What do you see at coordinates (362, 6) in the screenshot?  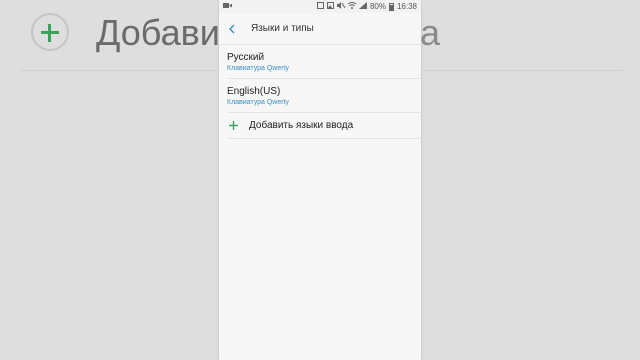 I see `signal-icon` at bounding box center [362, 6].